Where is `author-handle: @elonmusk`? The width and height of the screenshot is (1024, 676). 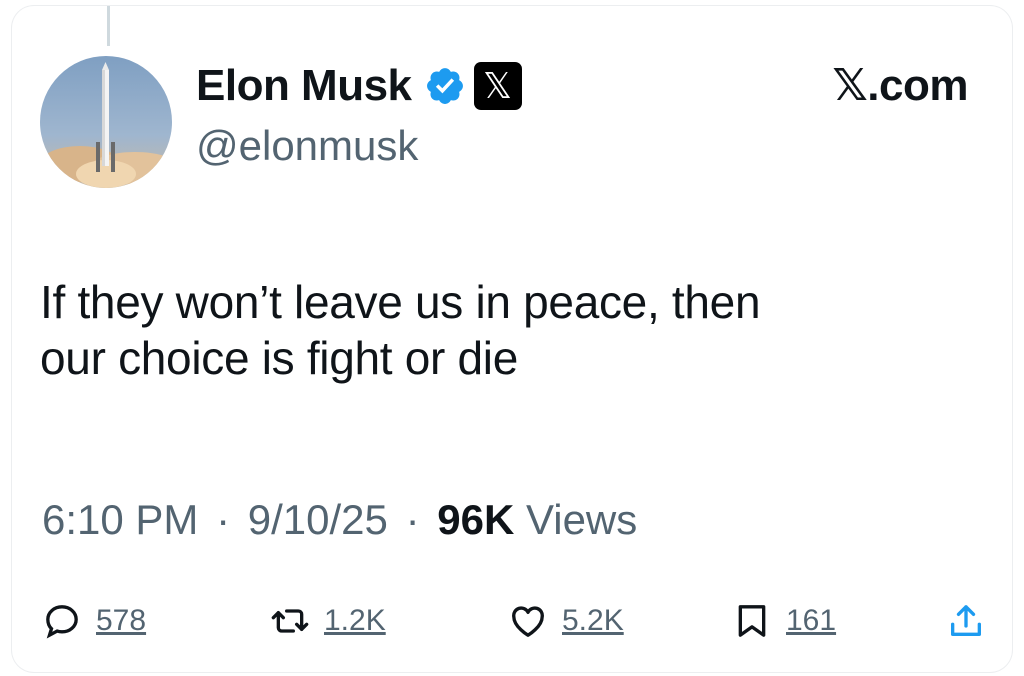
author-handle: @elonmusk is located at coordinates (307, 146).